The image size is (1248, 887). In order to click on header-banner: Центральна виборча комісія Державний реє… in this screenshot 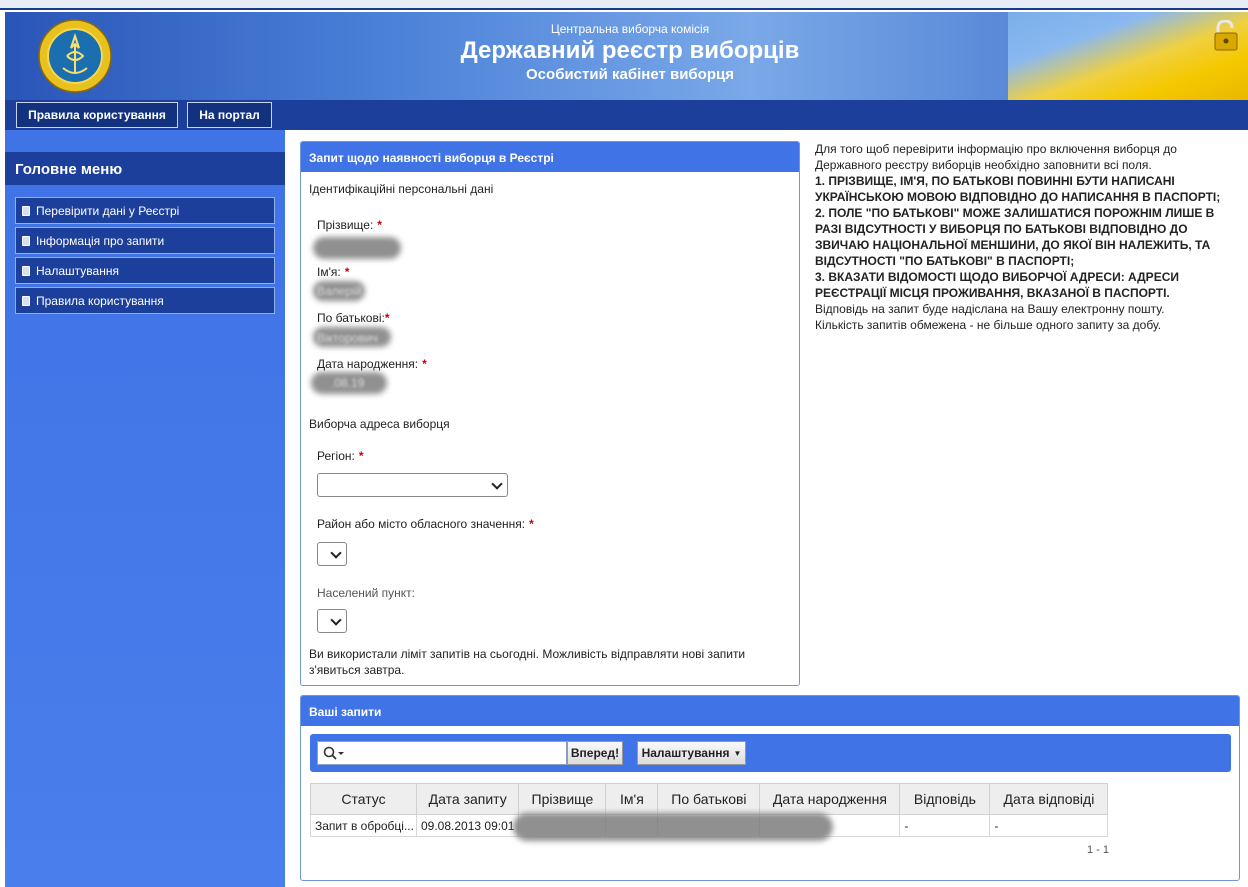, I will do `click(626, 56)`.